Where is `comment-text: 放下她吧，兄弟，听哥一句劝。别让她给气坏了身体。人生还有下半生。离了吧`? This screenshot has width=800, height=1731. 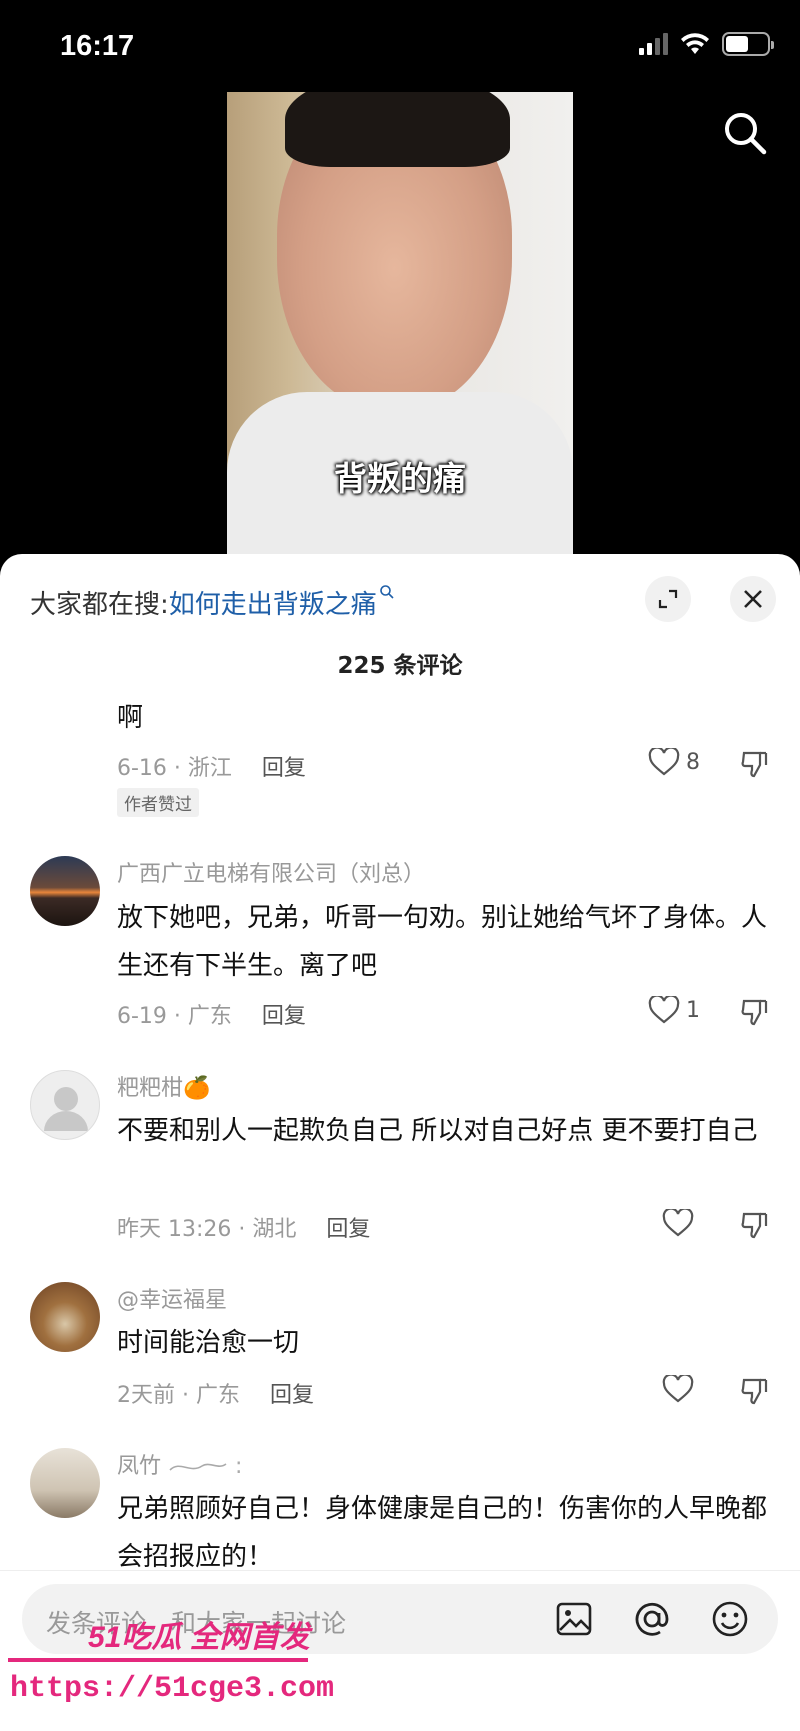
comment-text: 放下她吧，兄弟，听哥一句劝。别让她给气坏了身体。人生还有下半生。离了吧 is located at coordinates (442, 942).